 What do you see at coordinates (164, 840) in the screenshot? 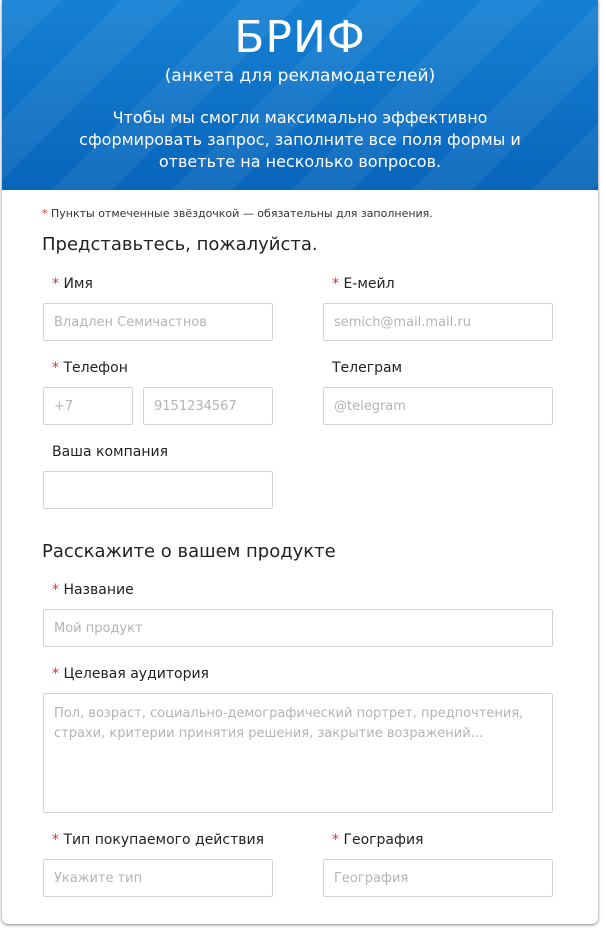
I see `action-type-label-text: Тип покупаемого действия` at bounding box center [164, 840].